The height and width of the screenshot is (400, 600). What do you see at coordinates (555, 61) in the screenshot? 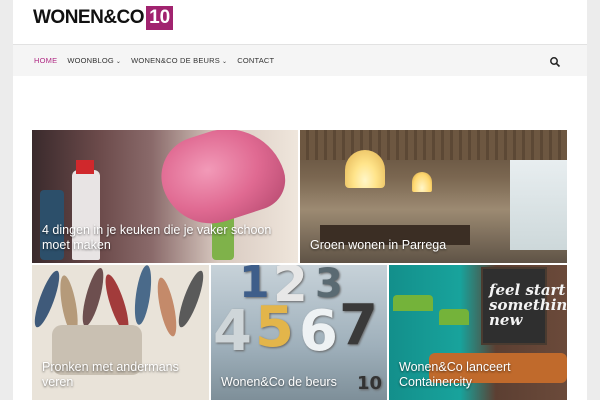
I see `search-icon` at bounding box center [555, 61].